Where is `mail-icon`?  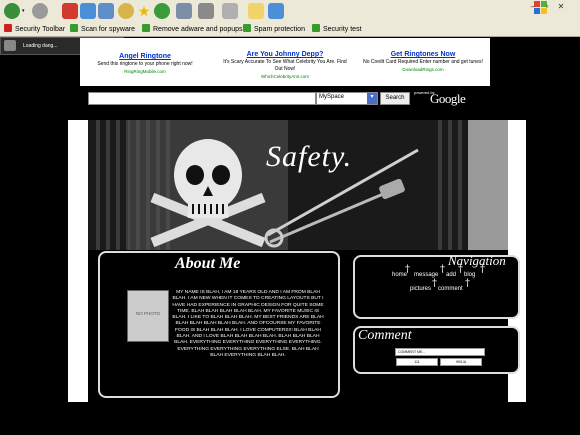
mail-icon is located at coordinates (184, 11).